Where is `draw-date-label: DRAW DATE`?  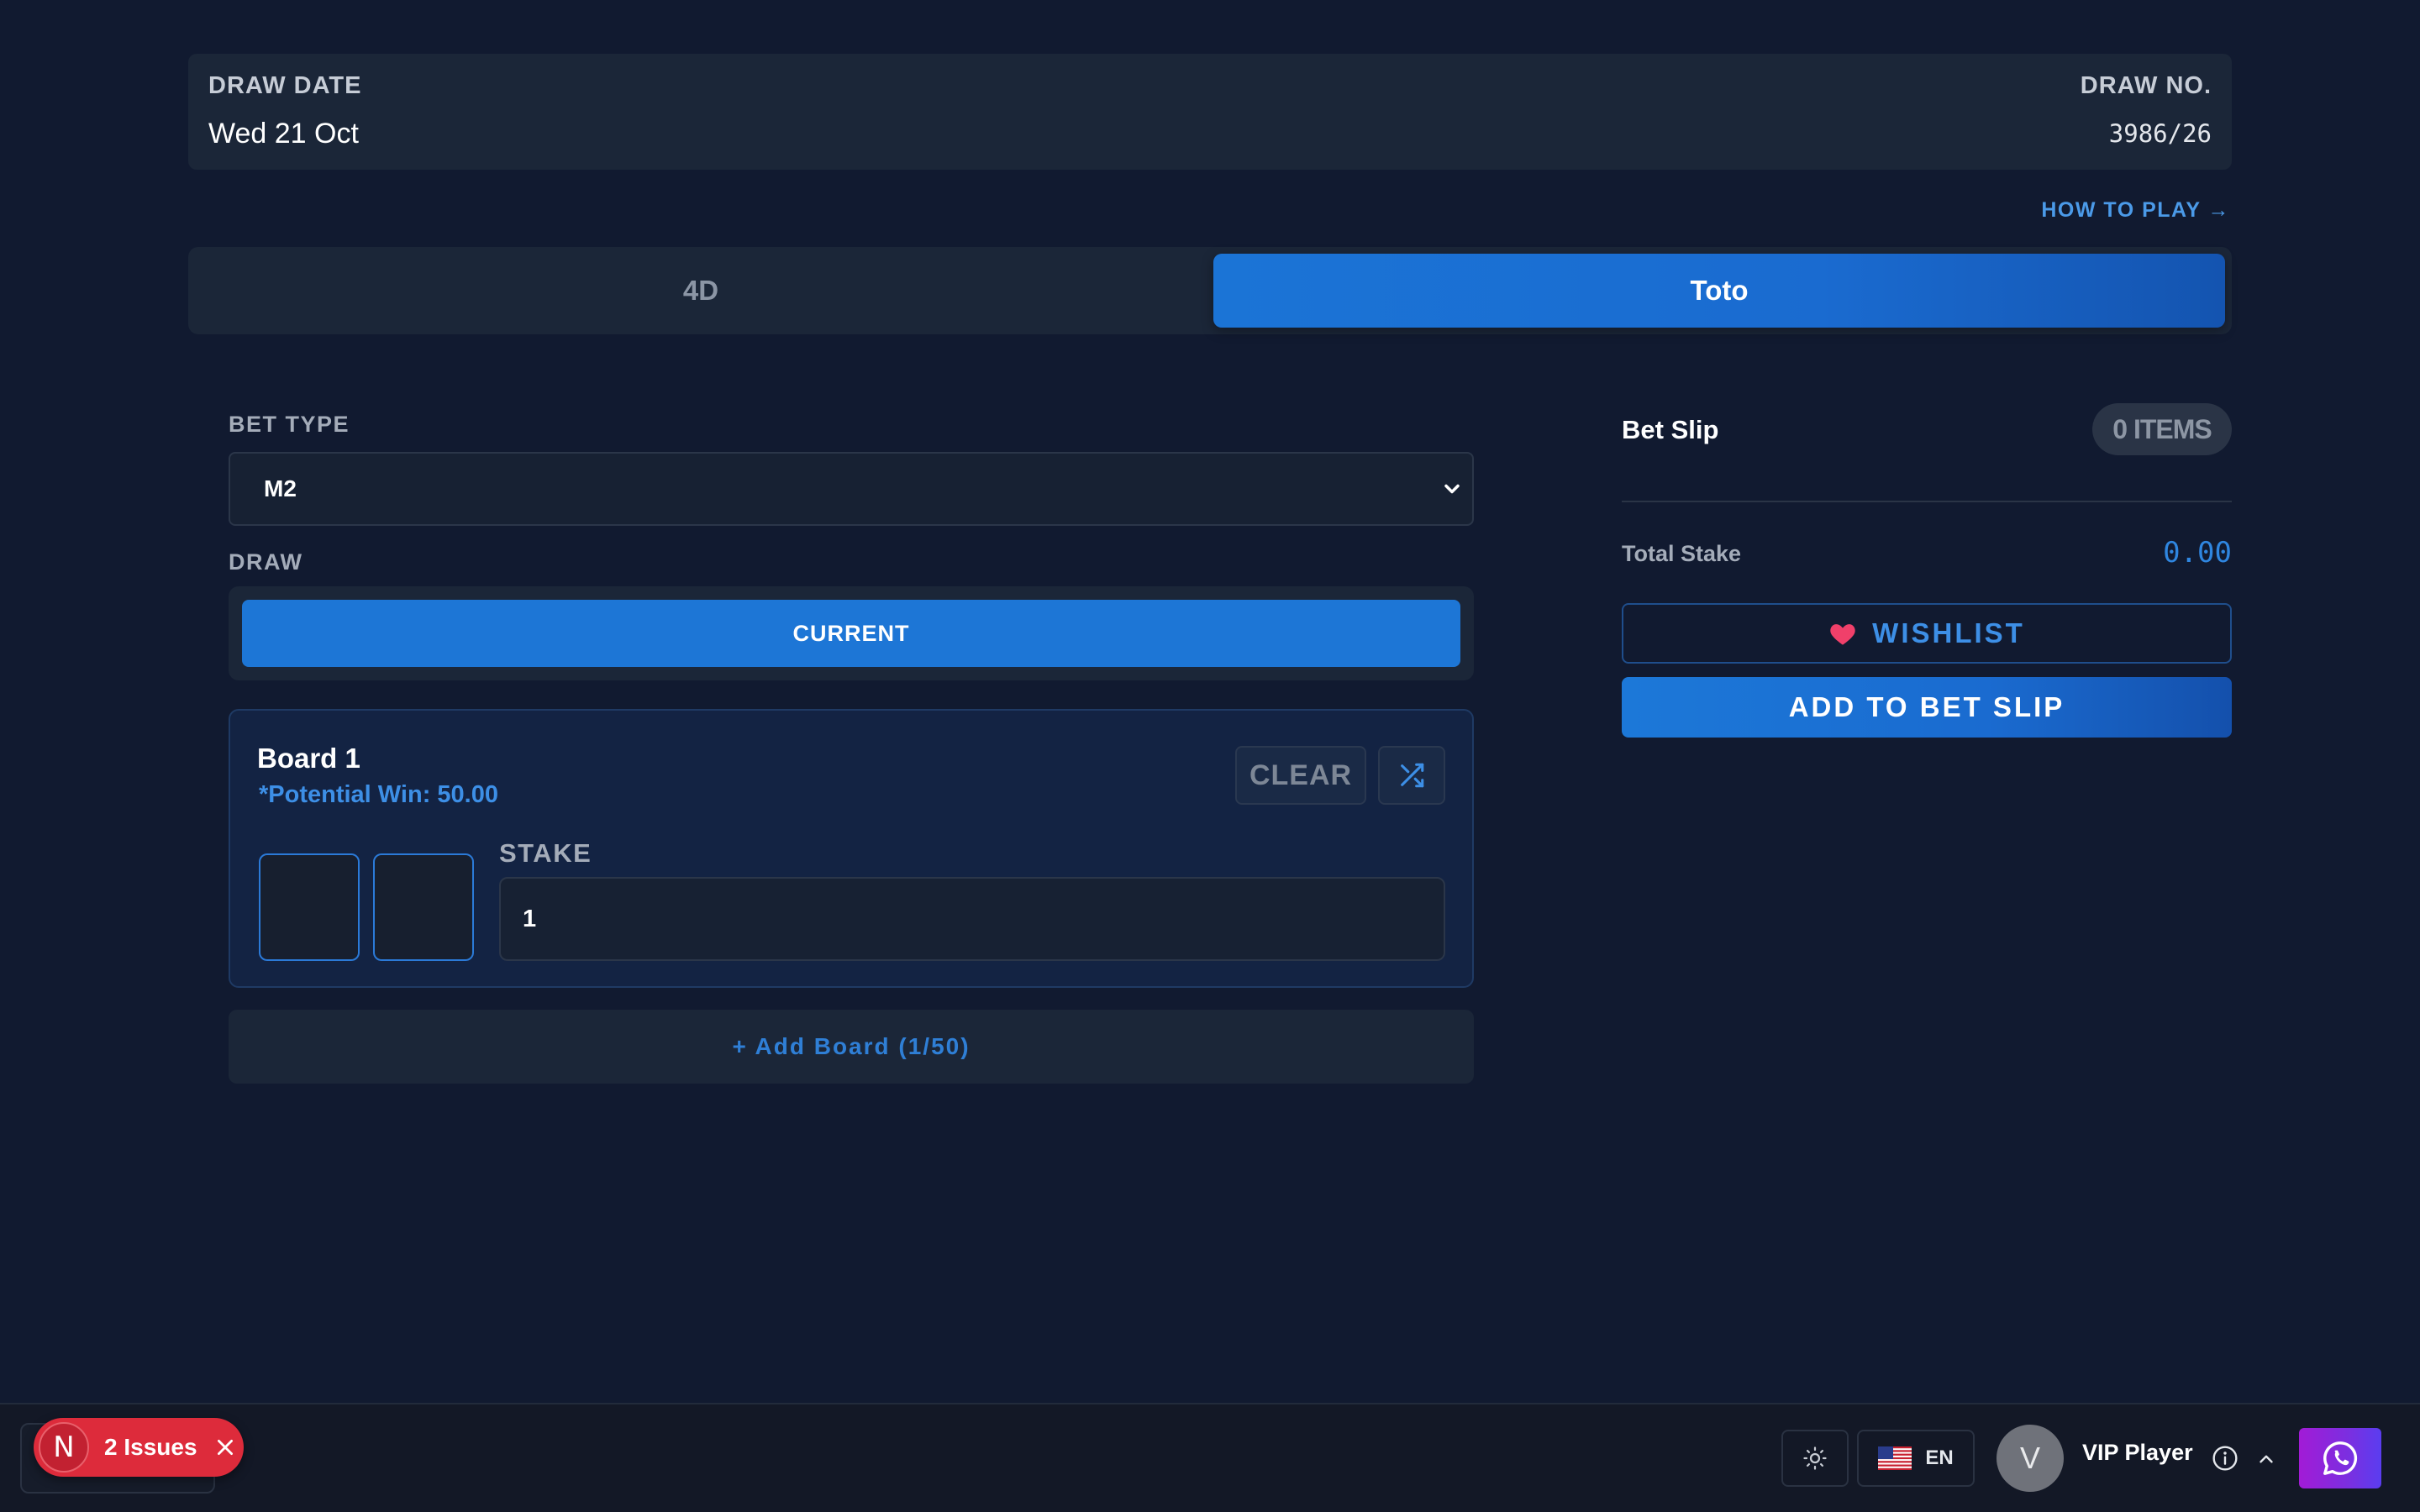 draw-date-label: DRAW DATE is located at coordinates (285, 85).